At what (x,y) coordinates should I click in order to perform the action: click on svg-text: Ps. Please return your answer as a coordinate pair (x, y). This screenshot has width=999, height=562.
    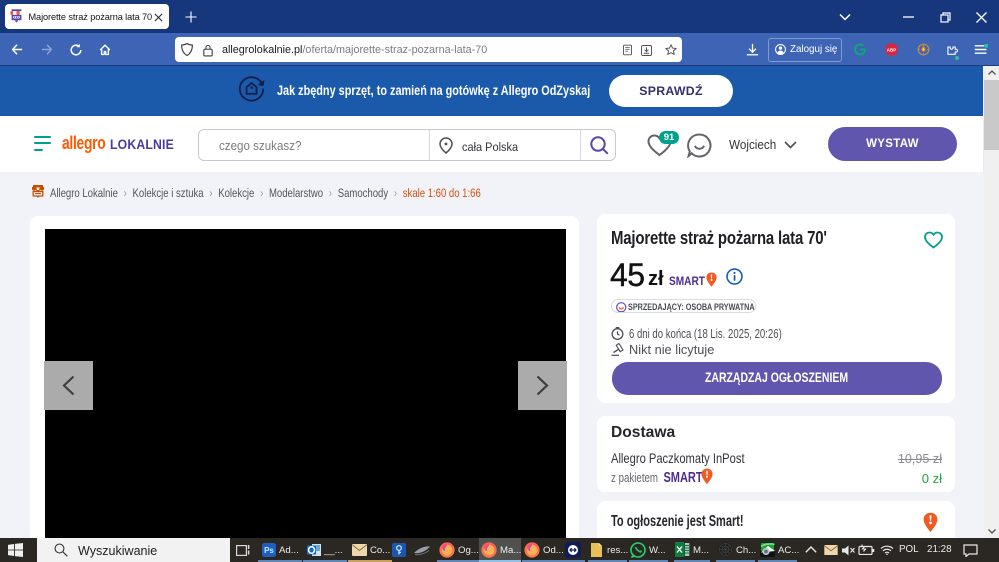
    Looking at the image, I should click on (269, 550).